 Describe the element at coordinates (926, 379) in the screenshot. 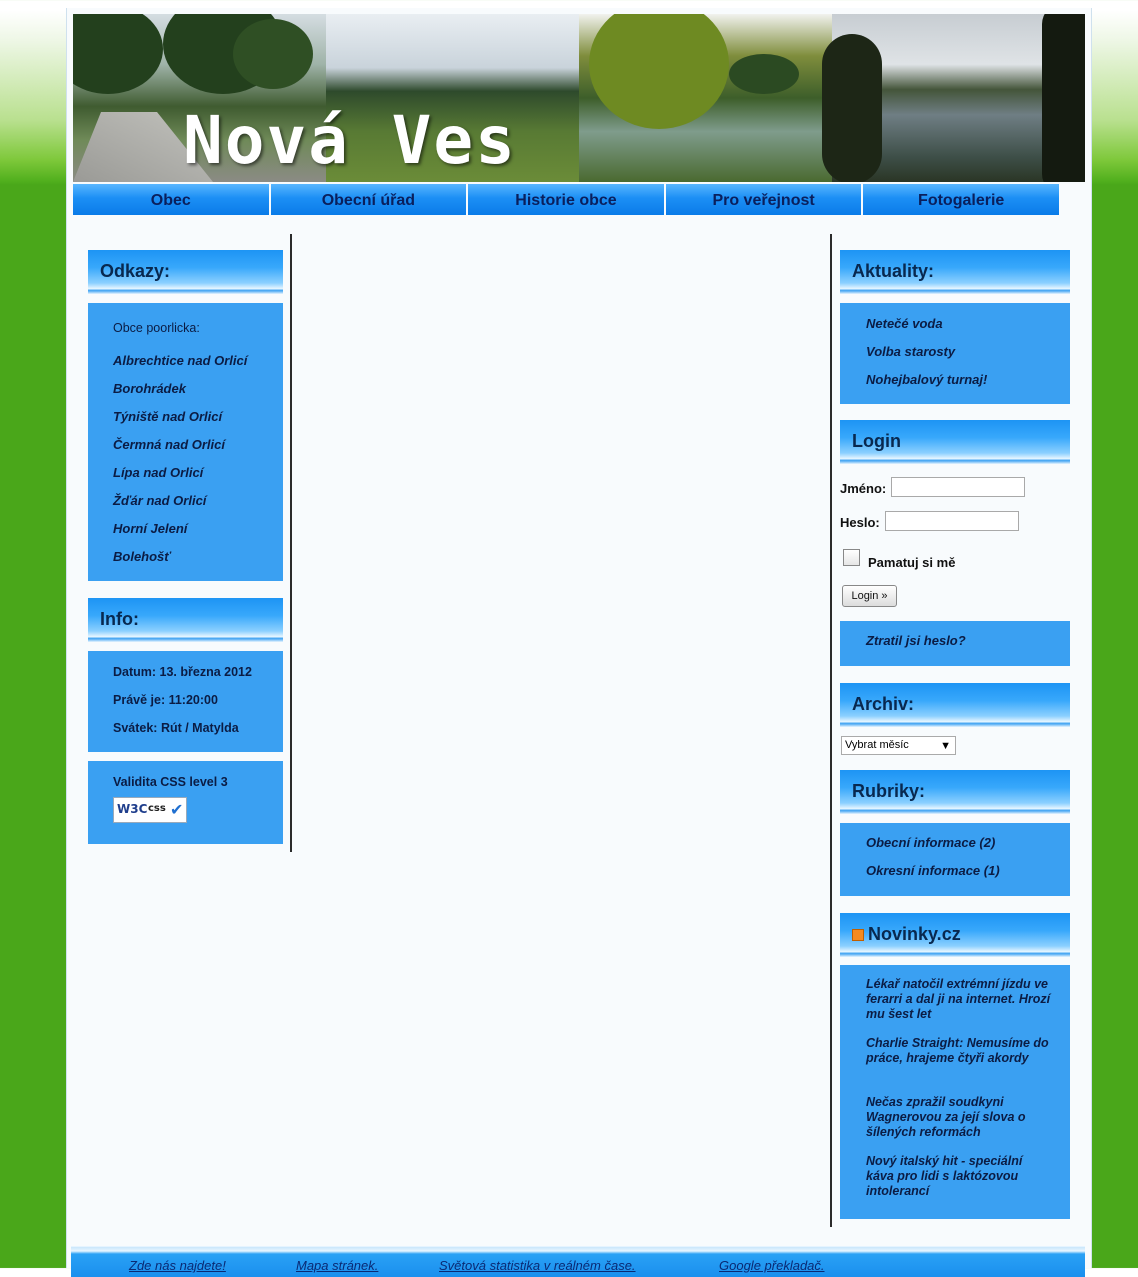

I see `aktuality-item-turnaj: Nohejbalový turnaj!` at that location.